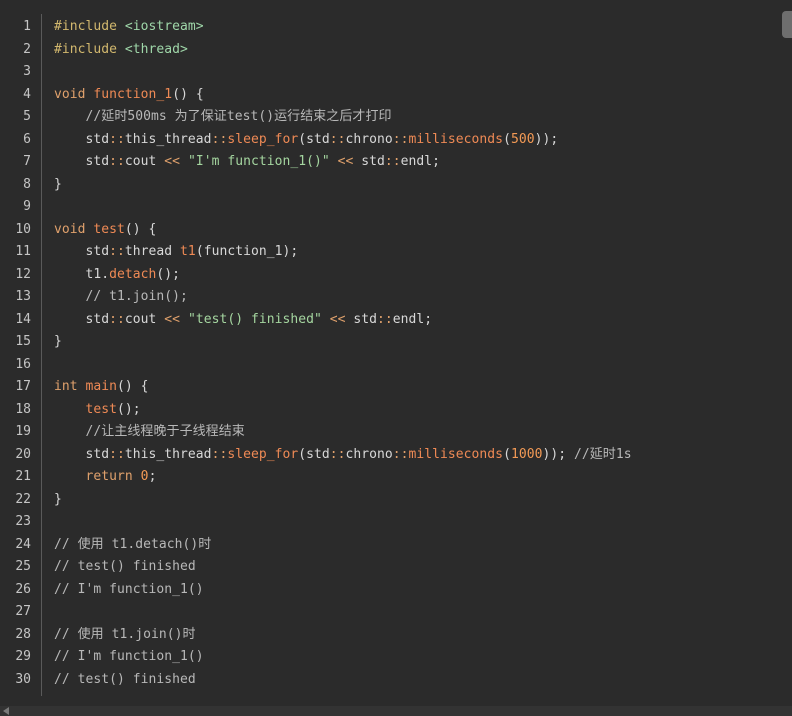  I want to click on code-line: 24 // 使用 t1.detach()时, so click(390, 545).